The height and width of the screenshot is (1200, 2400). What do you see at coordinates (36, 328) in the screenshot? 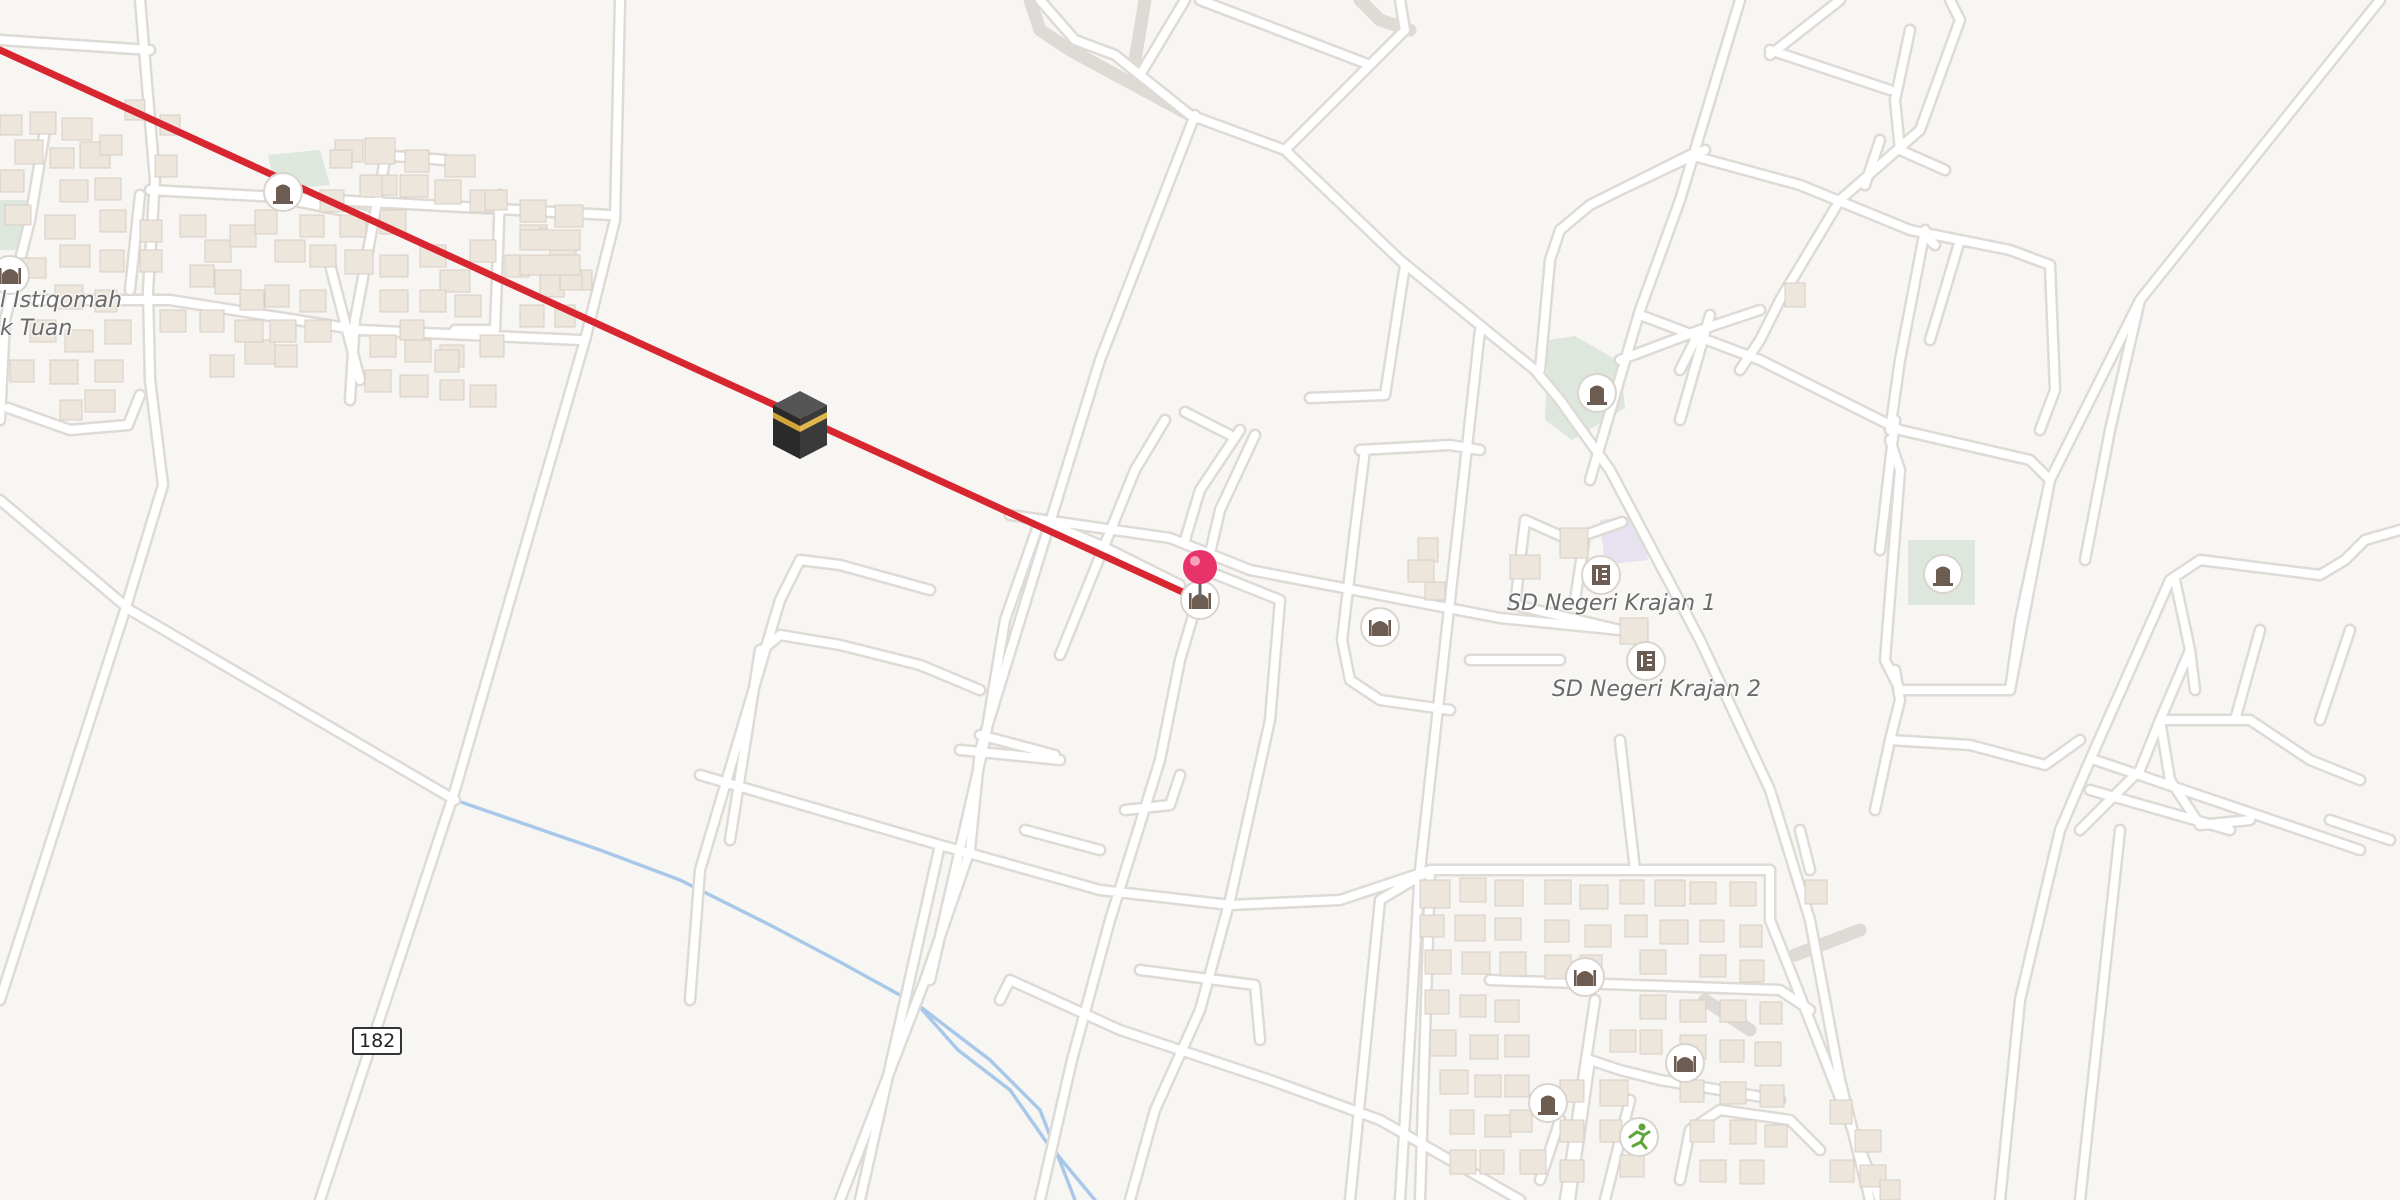
I see `place-label: k Tuan` at bounding box center [36, 328].